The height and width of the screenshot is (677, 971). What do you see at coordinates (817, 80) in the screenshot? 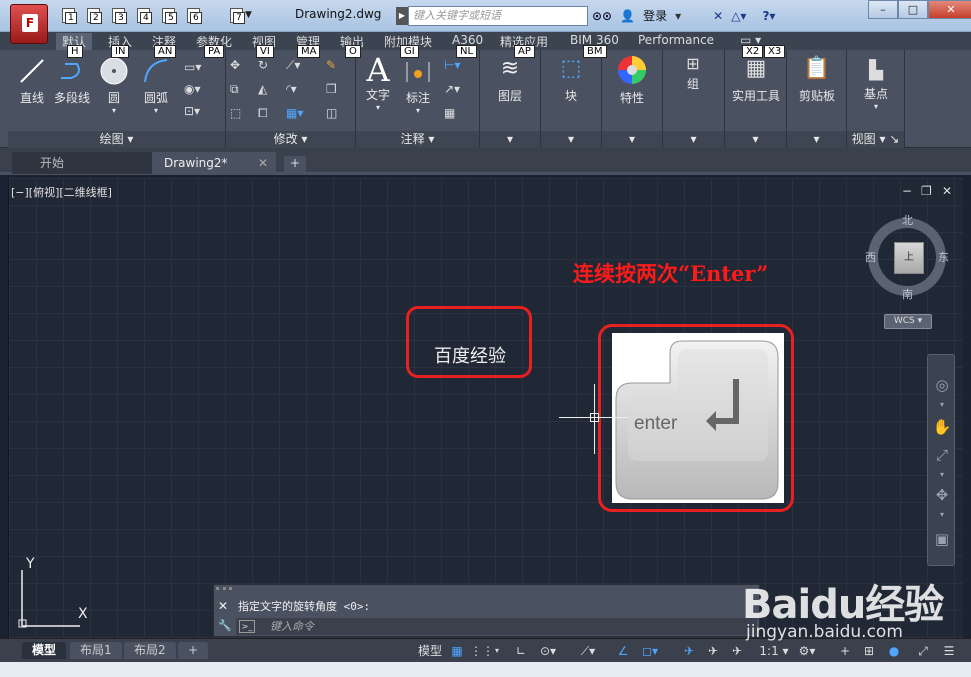
I see `clipboard-tool: 📋 剪贴板` at bounding box center [817, 80].